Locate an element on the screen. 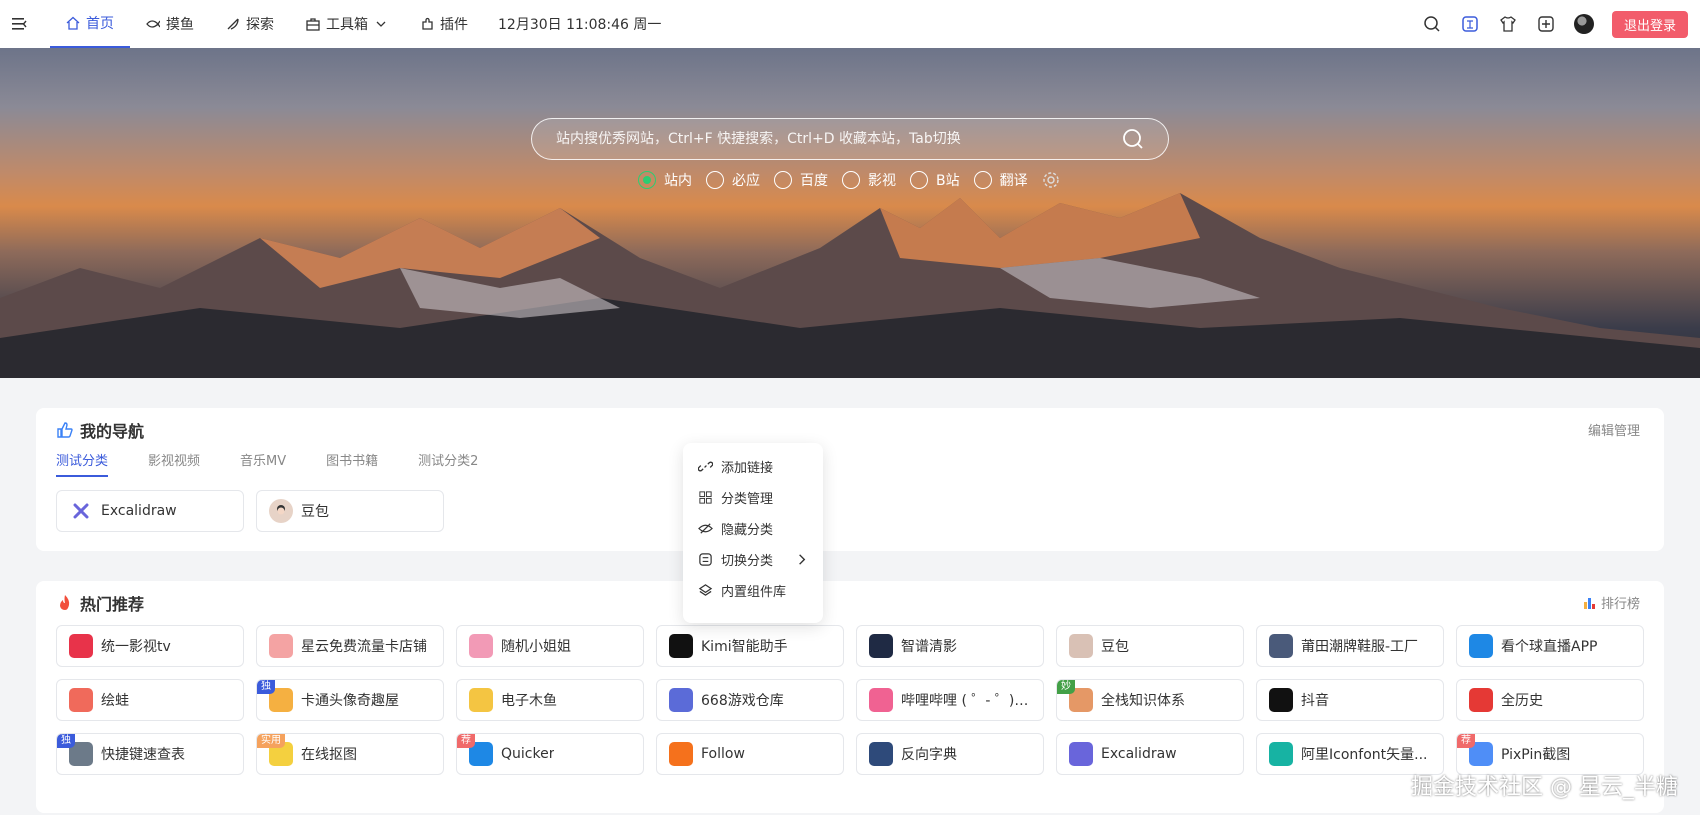 This screenshot has width=1700, height=815. hot-link-label: Excalidraw is located at coordinates (1139, 754).